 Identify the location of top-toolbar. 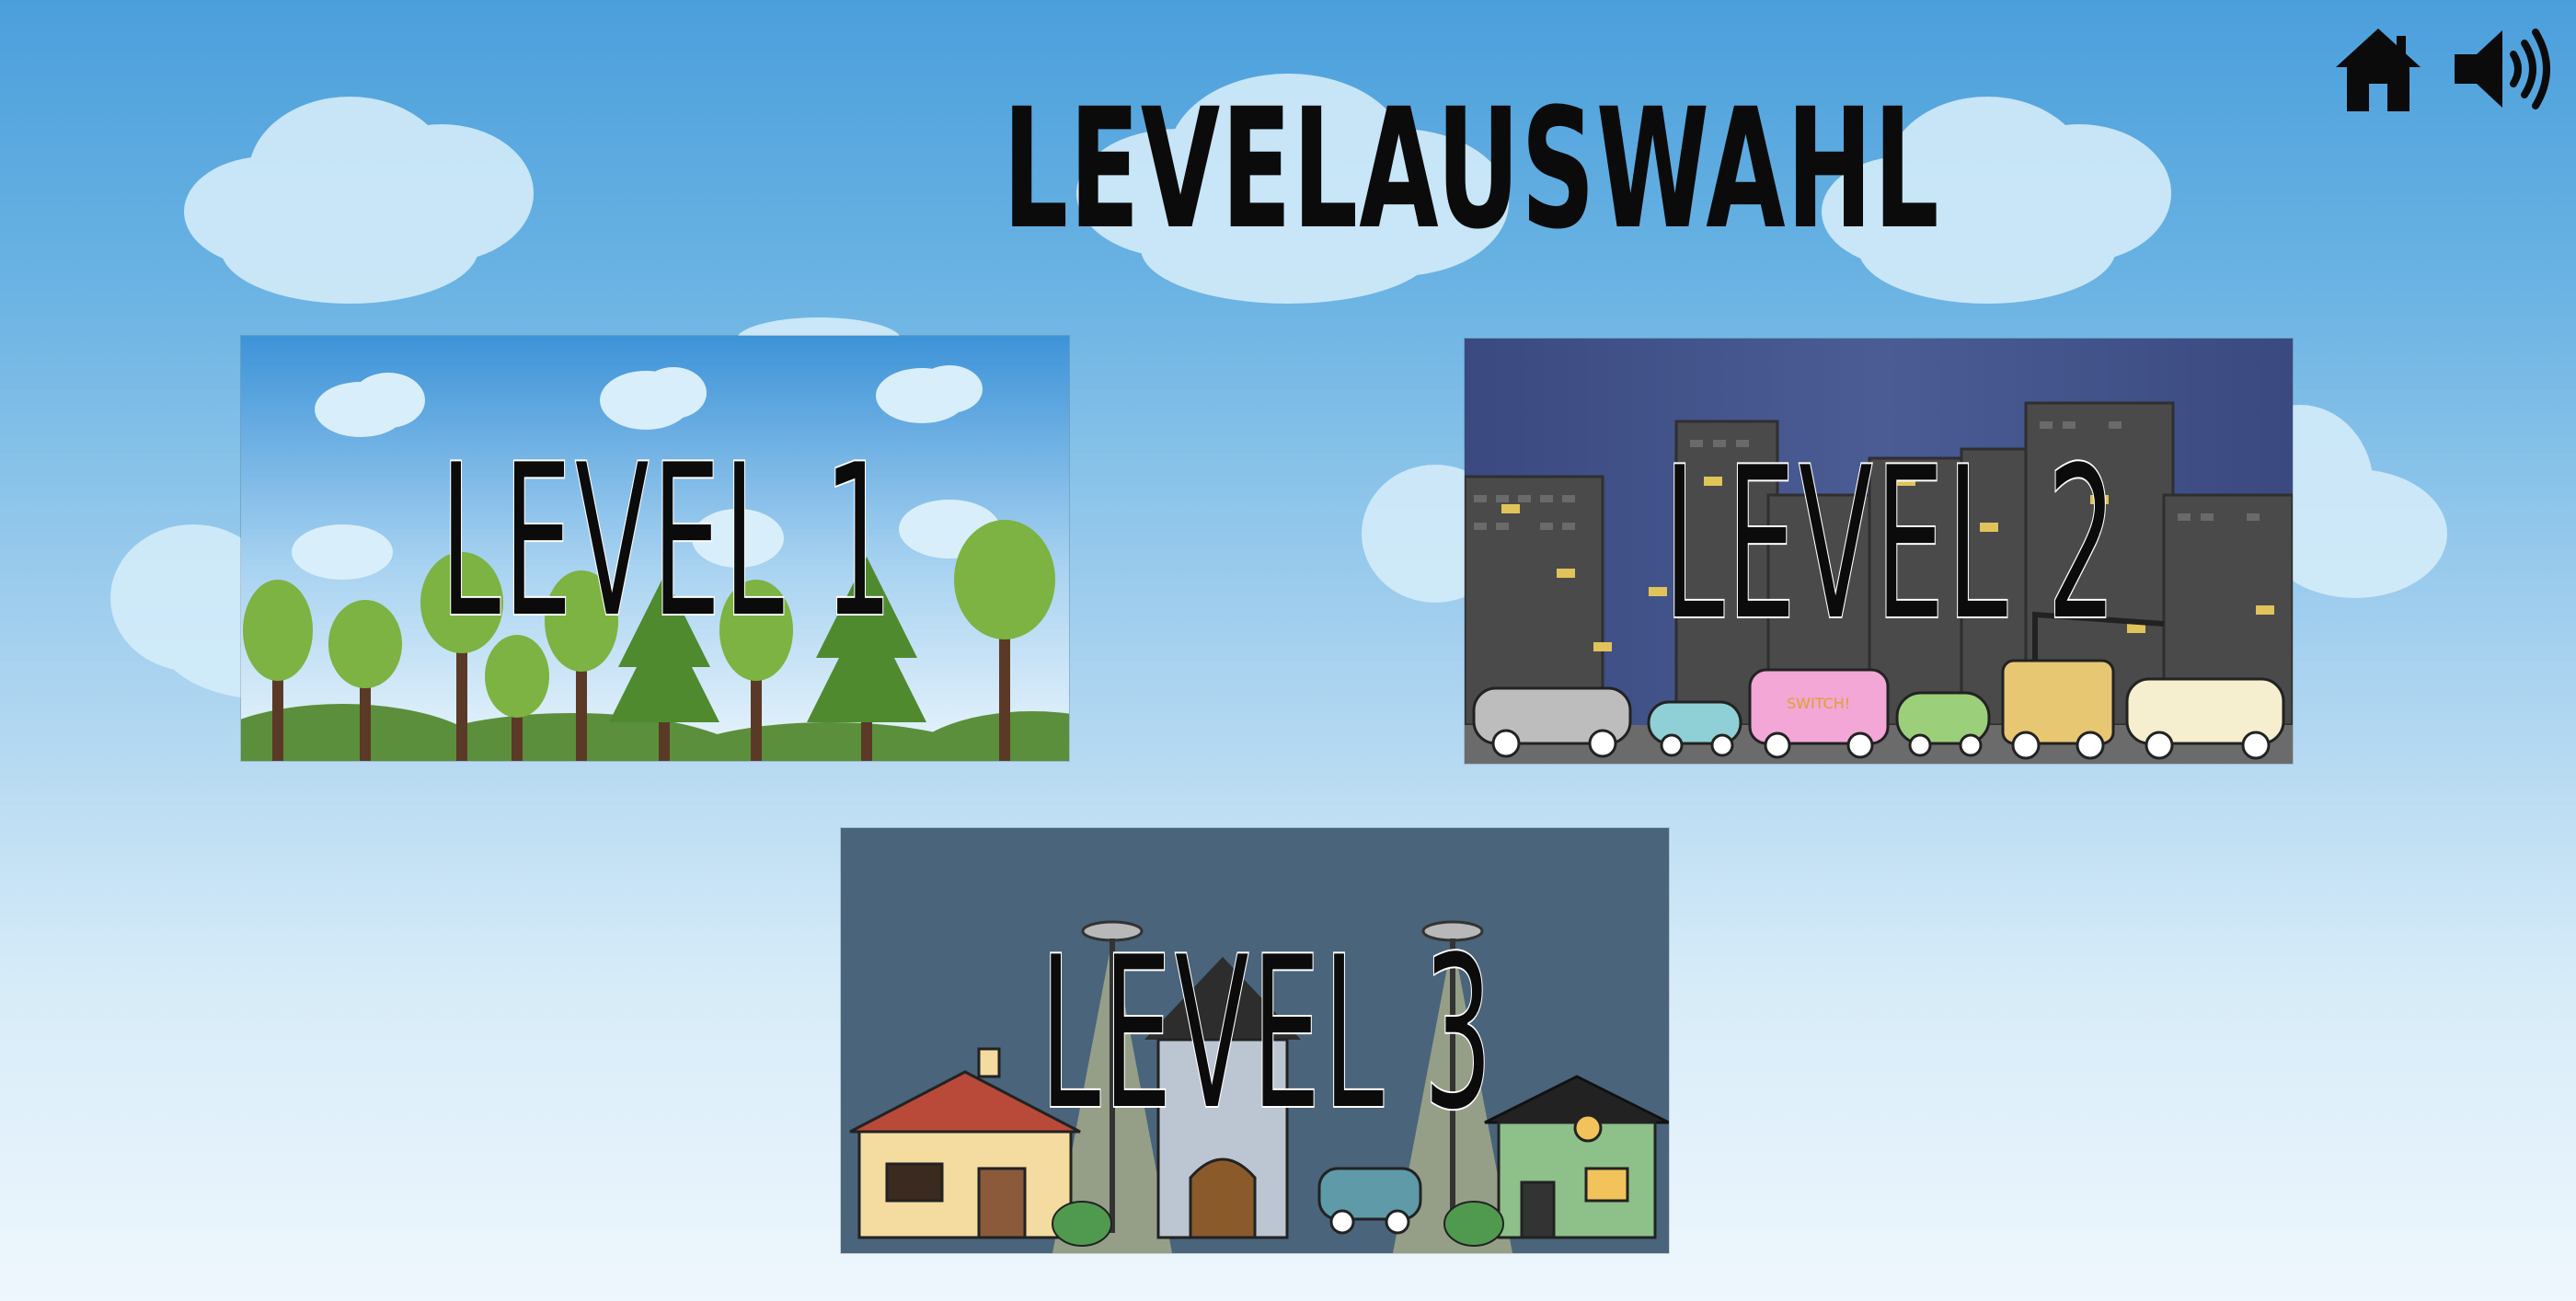
(2439, 69).